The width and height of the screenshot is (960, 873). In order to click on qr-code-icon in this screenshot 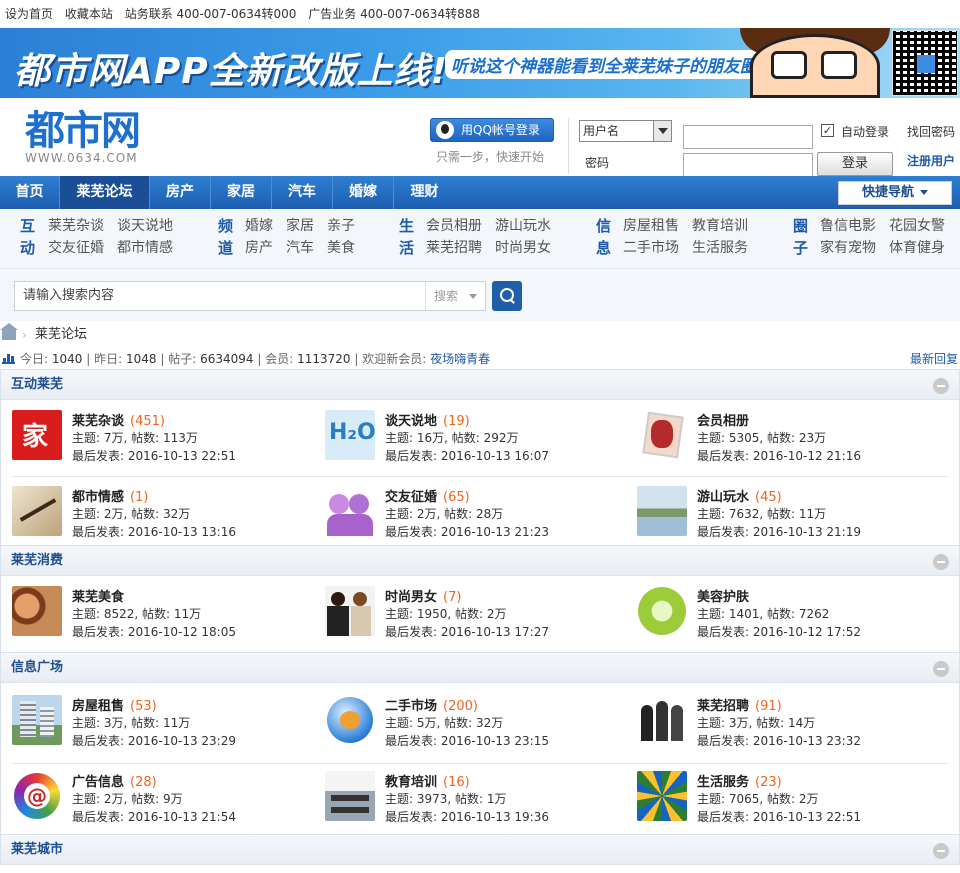, I will do `click(925, 63)`.